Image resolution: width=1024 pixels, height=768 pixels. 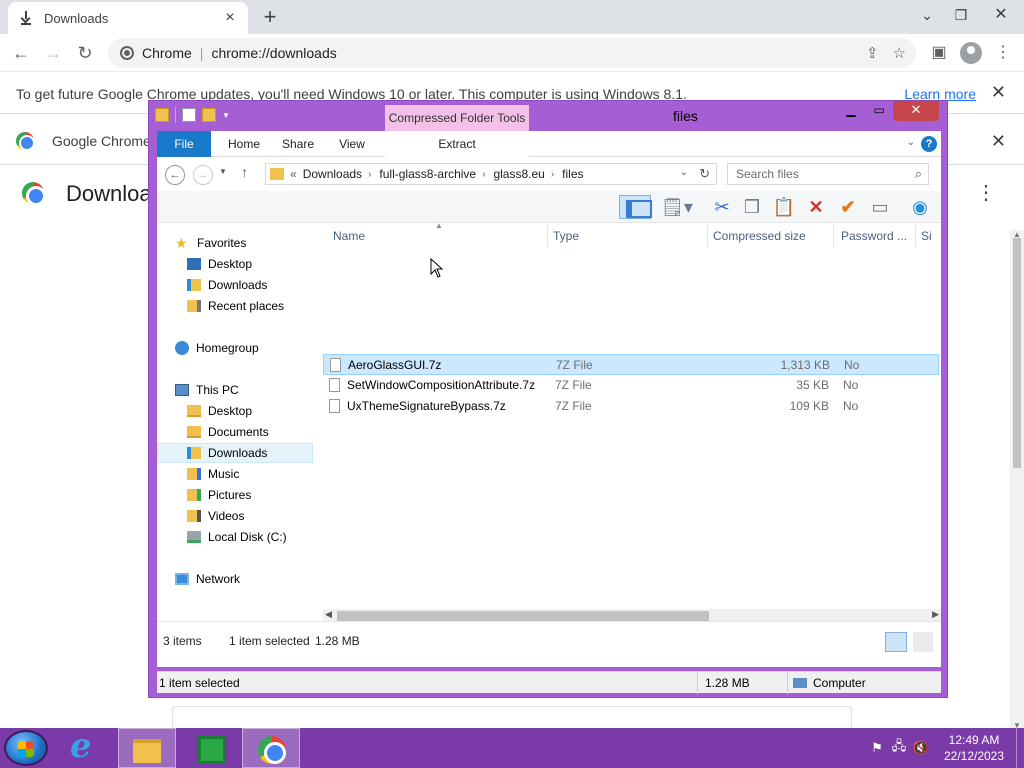 What do you see at coordinates (880, 207) in the screenshot?
I see `rename-icon: ▭` at bounding box center [880, 207].